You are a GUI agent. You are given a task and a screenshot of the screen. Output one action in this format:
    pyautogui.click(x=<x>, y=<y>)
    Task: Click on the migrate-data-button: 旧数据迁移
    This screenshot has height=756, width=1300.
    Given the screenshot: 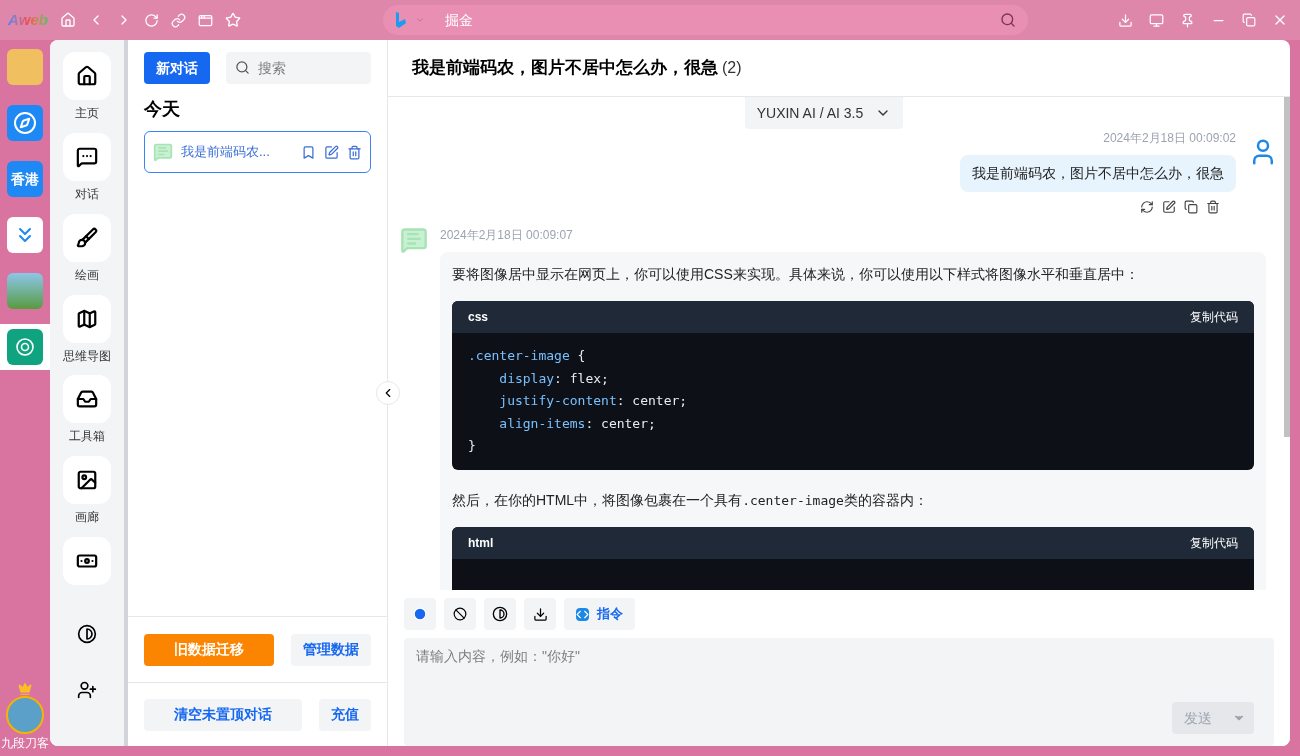 What is the action you would take?
    pyautogui.click(x=209, y=649)
    